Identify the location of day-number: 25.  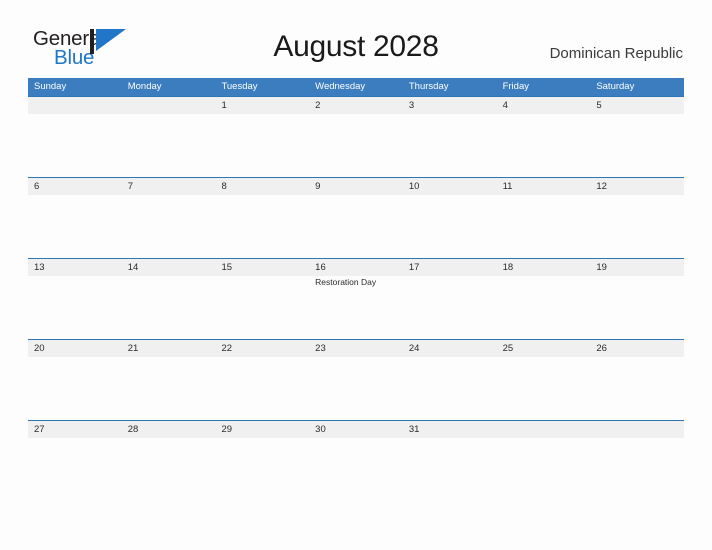
(508, 348).